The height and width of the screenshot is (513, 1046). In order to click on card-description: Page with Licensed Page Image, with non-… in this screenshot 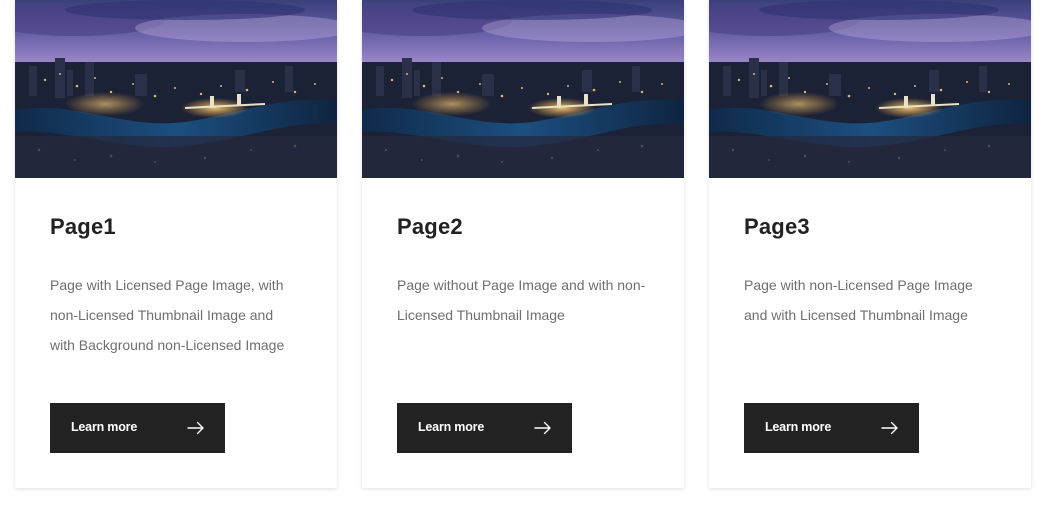, I will do `click(167, 315)`.